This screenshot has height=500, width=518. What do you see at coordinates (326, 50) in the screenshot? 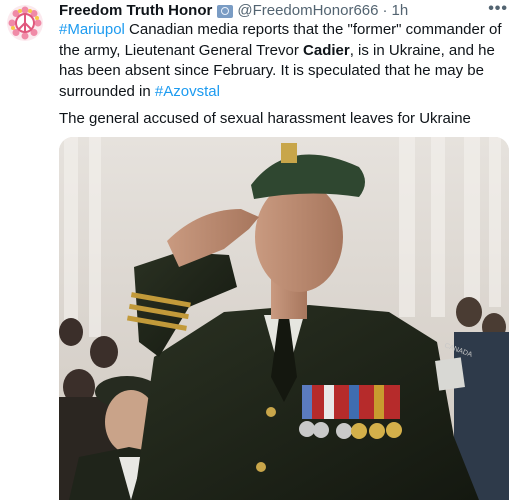
I see `tweet-text-bold: Cadier` at bounding box center [326, 50].